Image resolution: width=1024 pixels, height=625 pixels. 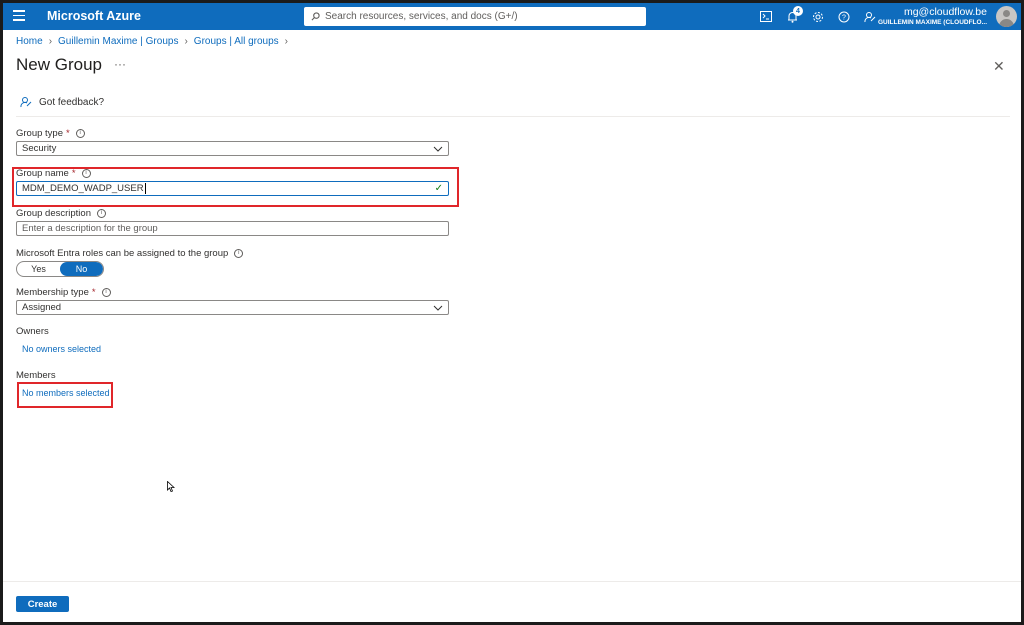 I want to click on feedback-link: Got feedback?, so click(x=62, y=102).